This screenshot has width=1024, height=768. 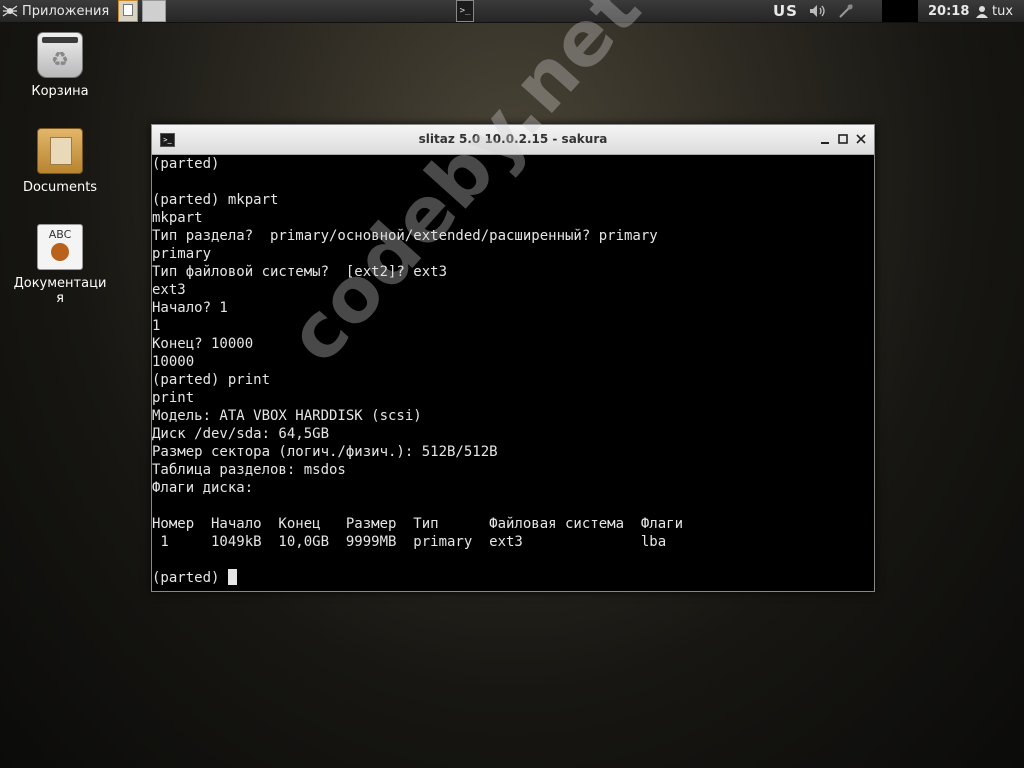 I want to click on panel-applet-box, so click(x=900, y=11).